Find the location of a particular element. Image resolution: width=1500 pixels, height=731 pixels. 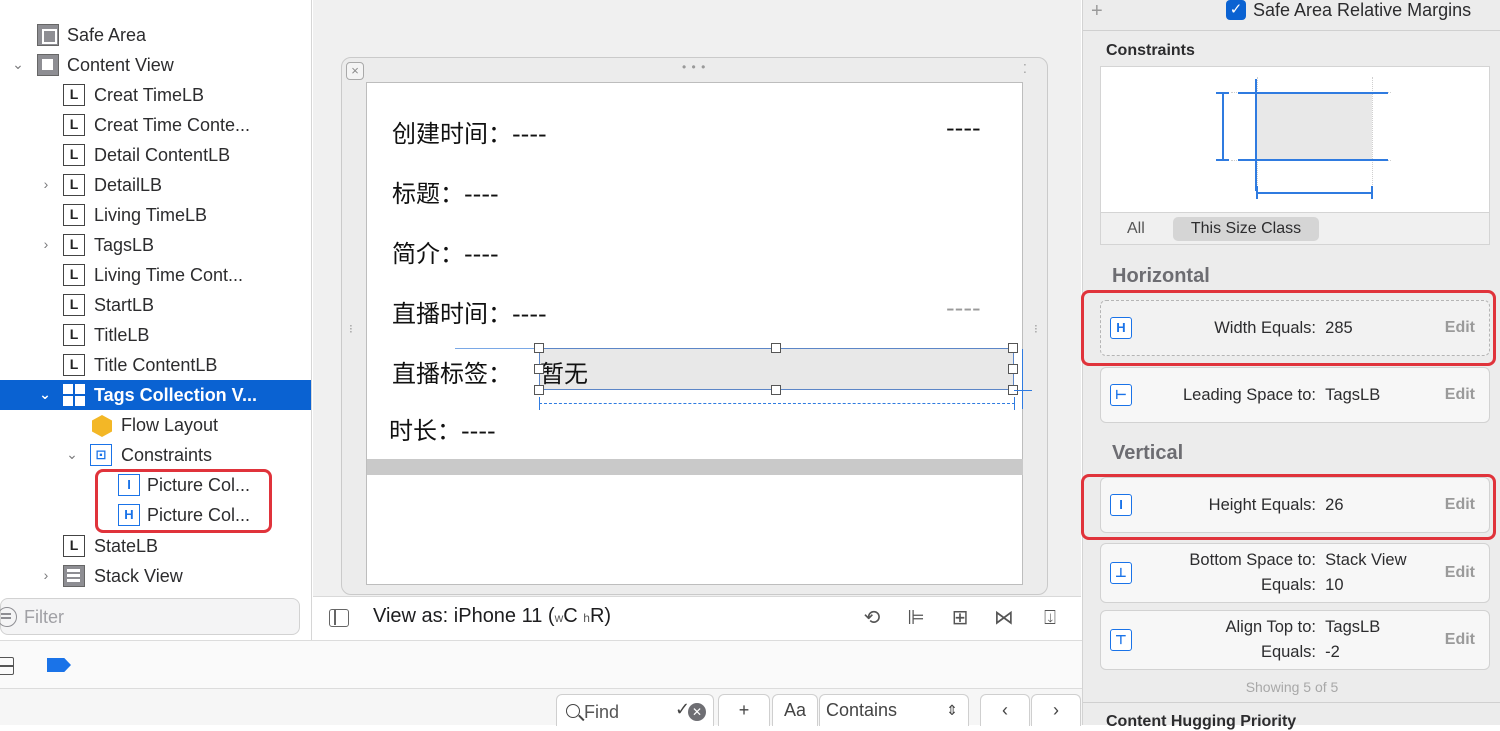

outline-item-label: DetailLB is located at coordinates (128, 185).